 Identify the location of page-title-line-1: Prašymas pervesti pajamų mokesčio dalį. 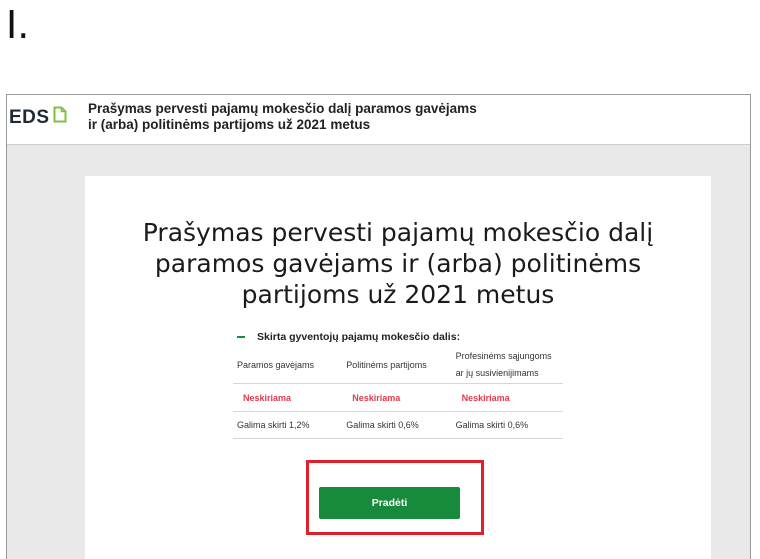
(398, 232).